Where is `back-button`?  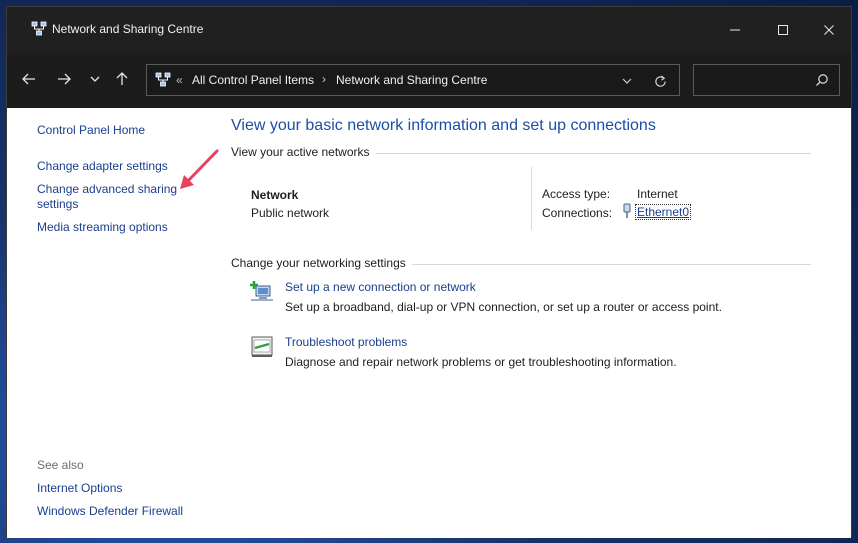
back-button is located at coordinates (29, 79).